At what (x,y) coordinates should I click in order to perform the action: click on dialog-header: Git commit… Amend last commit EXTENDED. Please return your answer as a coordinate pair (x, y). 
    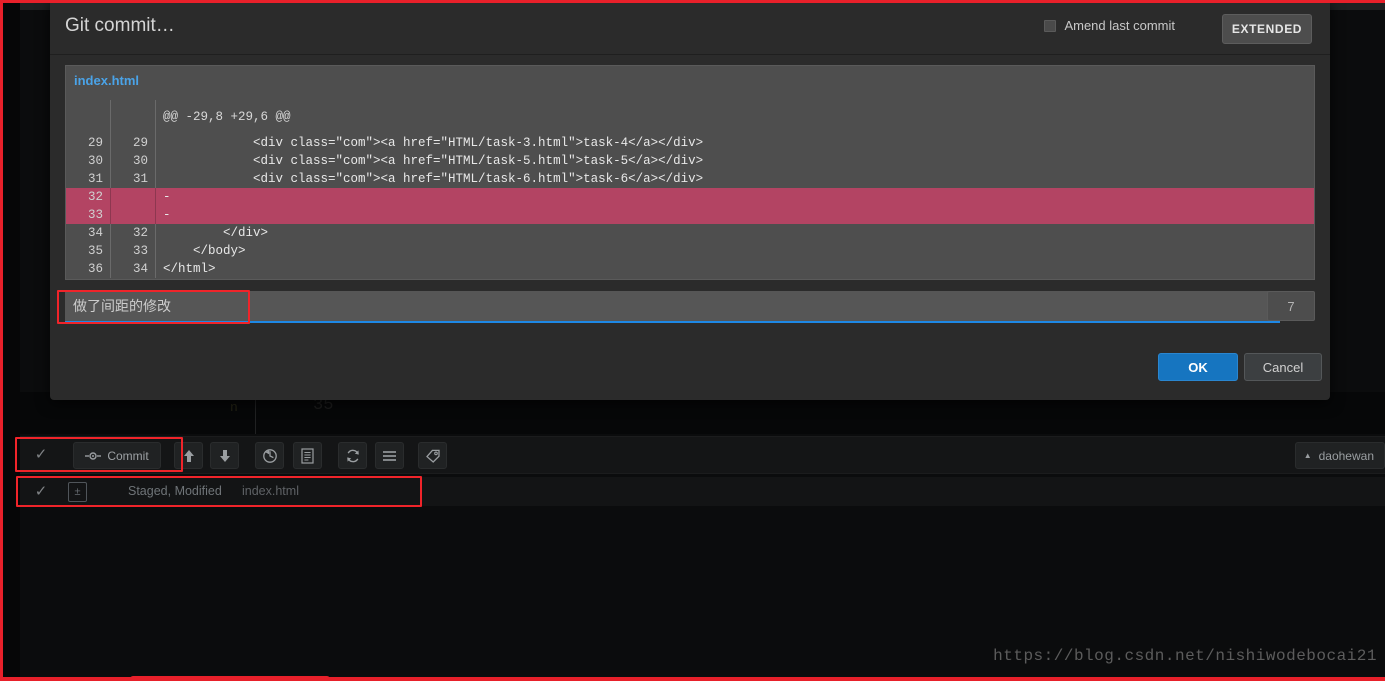
    Looking at the image, I should click on (690, 27).